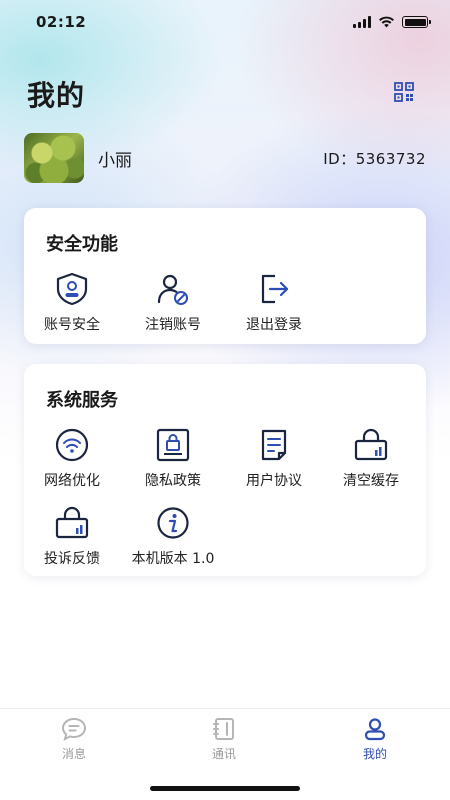 The image size is (450, 800). I want to click on tab-contacts-label: 通讯, so click(223, 754).